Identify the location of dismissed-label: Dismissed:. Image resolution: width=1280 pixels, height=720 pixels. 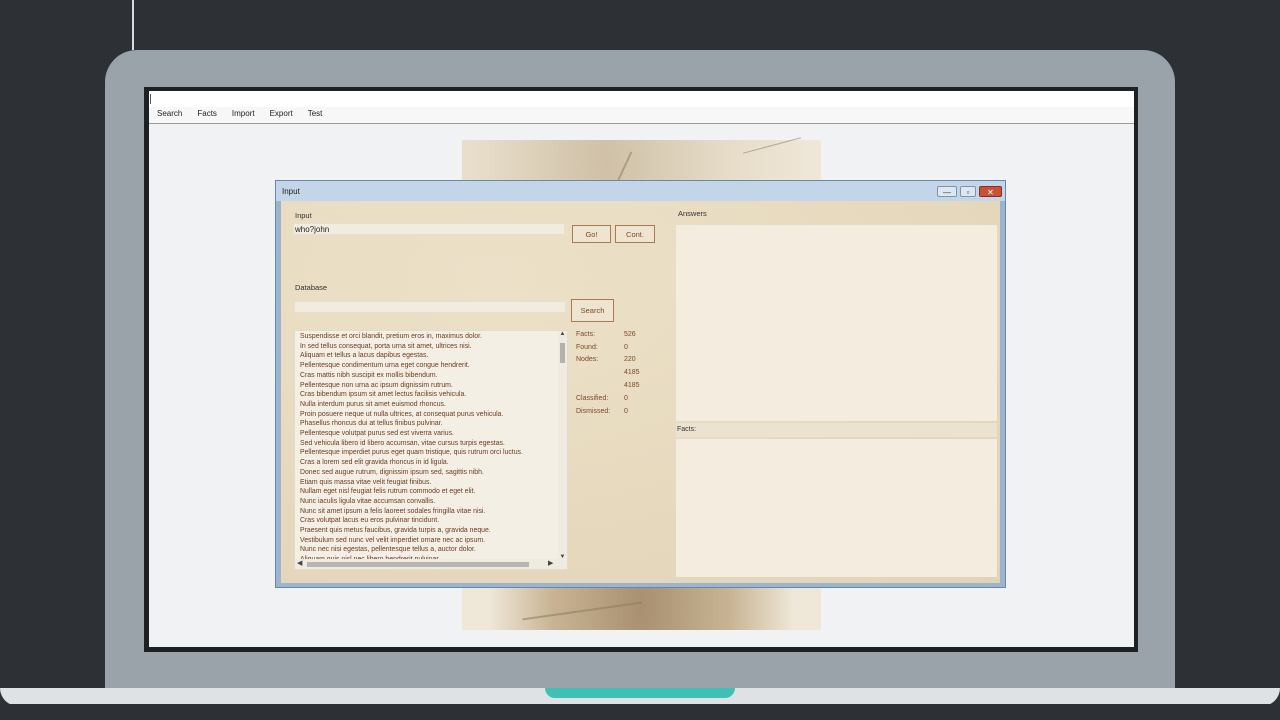
(593, 411).